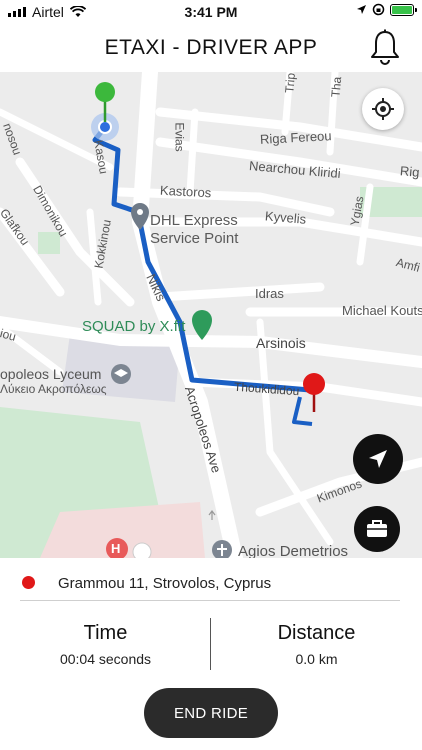 The width and height of the screenshot is (422, 750). Describe the element at coordinates (51, 374) in the screenshot. I see `lyceum-label-line1: opoleos Lyceum` at that location.